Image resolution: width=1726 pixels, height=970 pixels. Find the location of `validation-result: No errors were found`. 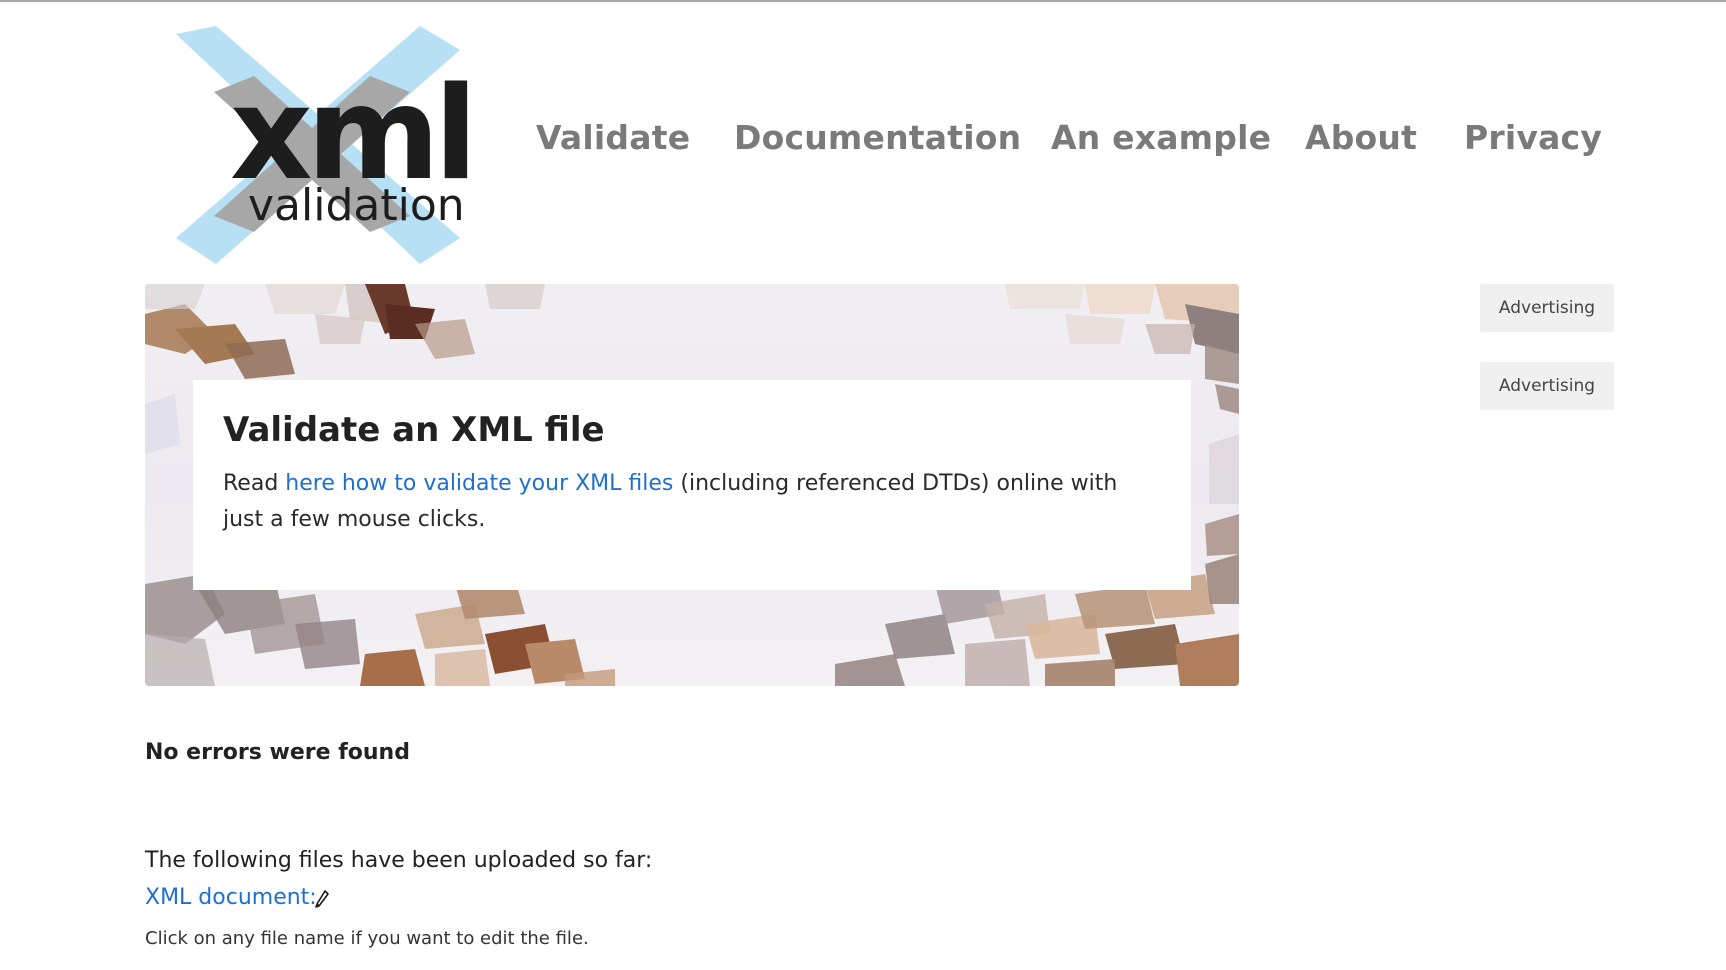

validation-result: No errors were found is located at coordinates (277, 752).